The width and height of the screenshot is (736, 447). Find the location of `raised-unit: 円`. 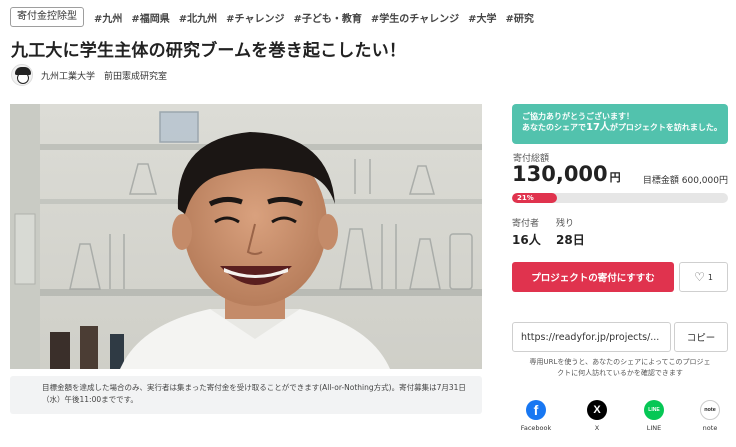

raised-unit: 円 is located at coordinates (615, 177).